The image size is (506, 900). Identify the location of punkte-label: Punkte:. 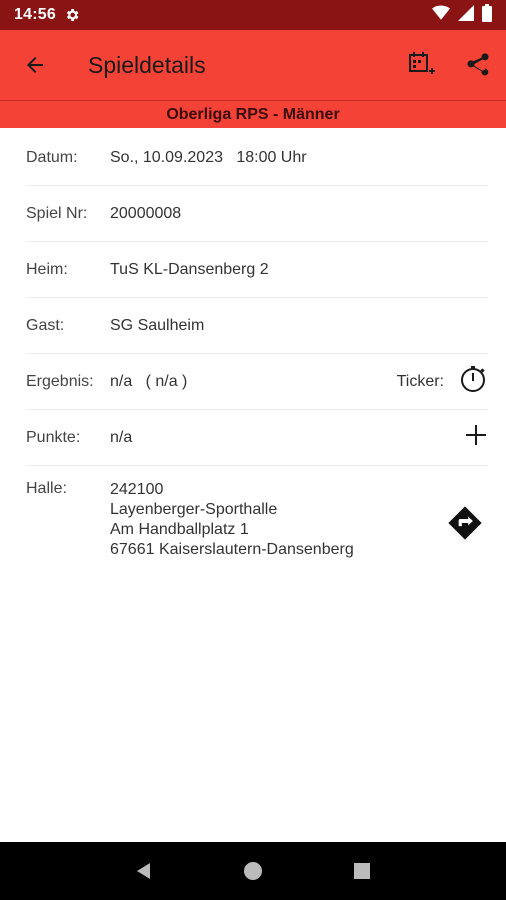
(53, 437).